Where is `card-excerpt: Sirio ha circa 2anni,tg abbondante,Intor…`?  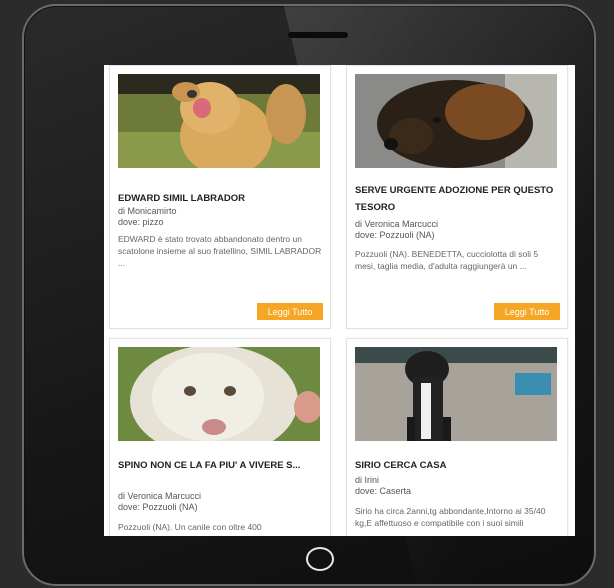 card-excerpt: Sirio ha circa 2anni,tg abbondante,Intor… is located at coordinates (450, 517).